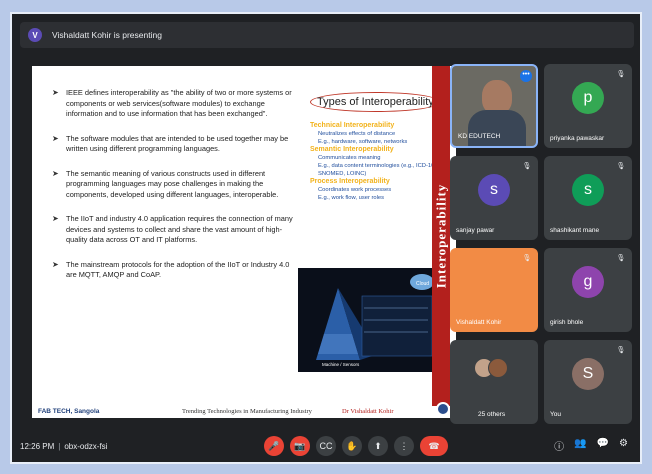 The width and height of the screenshot is (652, 474). What do you see at coordinates (375, 102) in the screenshot?
I see `types-title: Types of Interoperability` at bounding box center [375, 102].